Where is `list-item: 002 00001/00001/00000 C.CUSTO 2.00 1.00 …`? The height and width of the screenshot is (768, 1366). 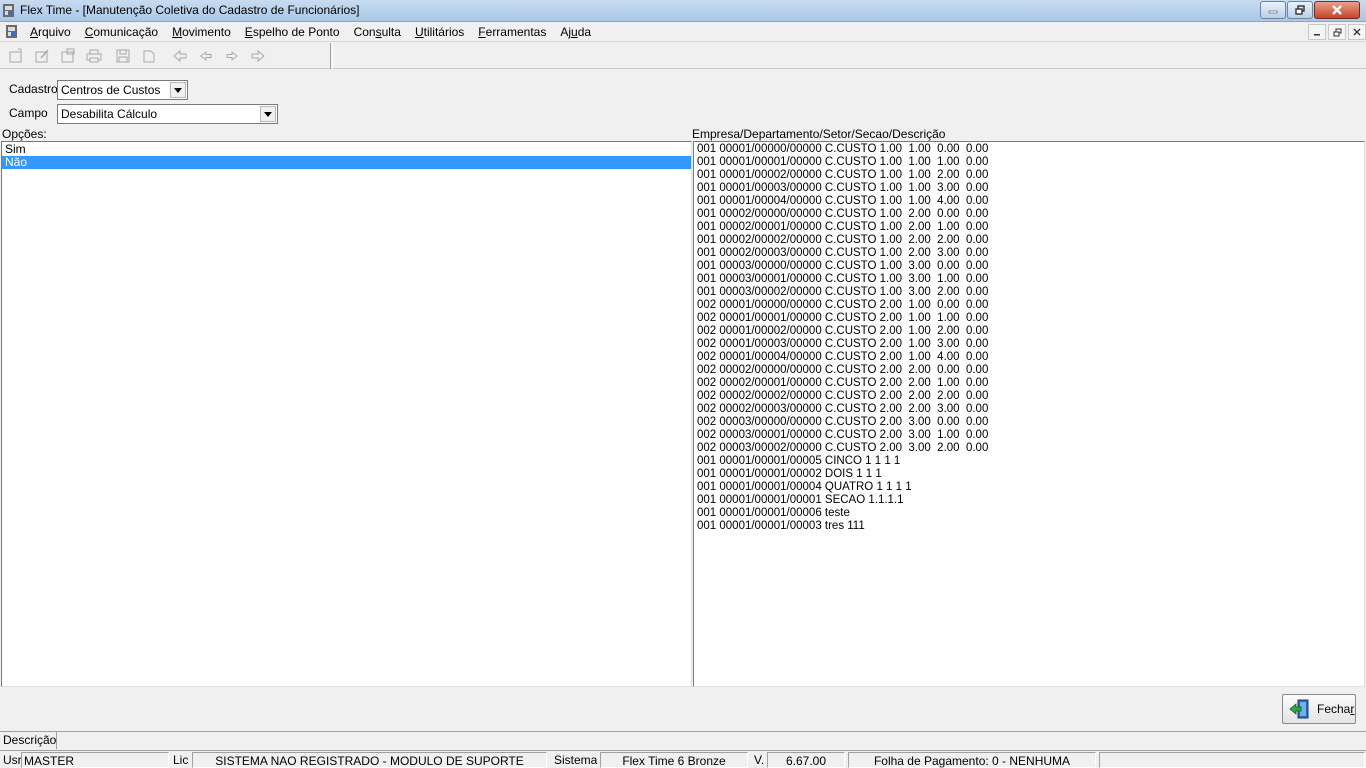
list-item: 002 00001/00001/00000 C.CUSTO 2.00 1.00 … is located at coordinates (1029, 318).